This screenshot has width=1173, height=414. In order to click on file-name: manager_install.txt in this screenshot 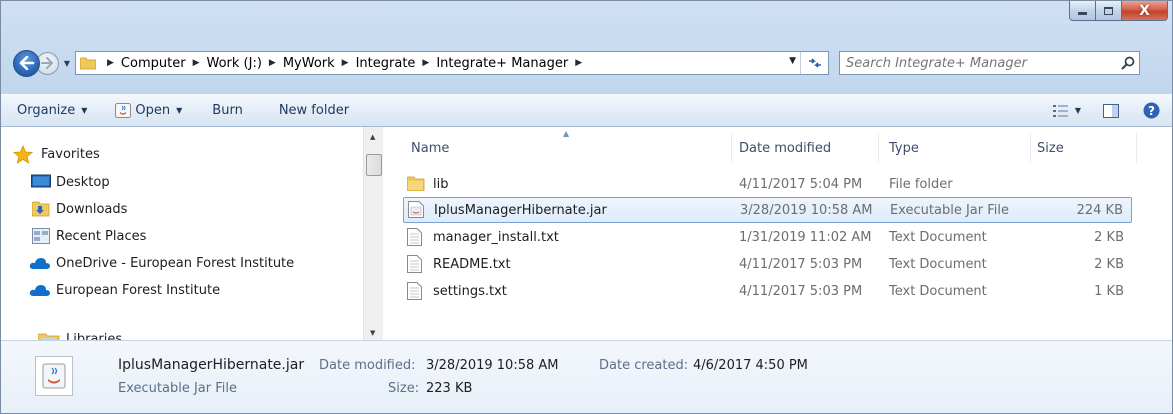, I will do `click(496, 237)`.